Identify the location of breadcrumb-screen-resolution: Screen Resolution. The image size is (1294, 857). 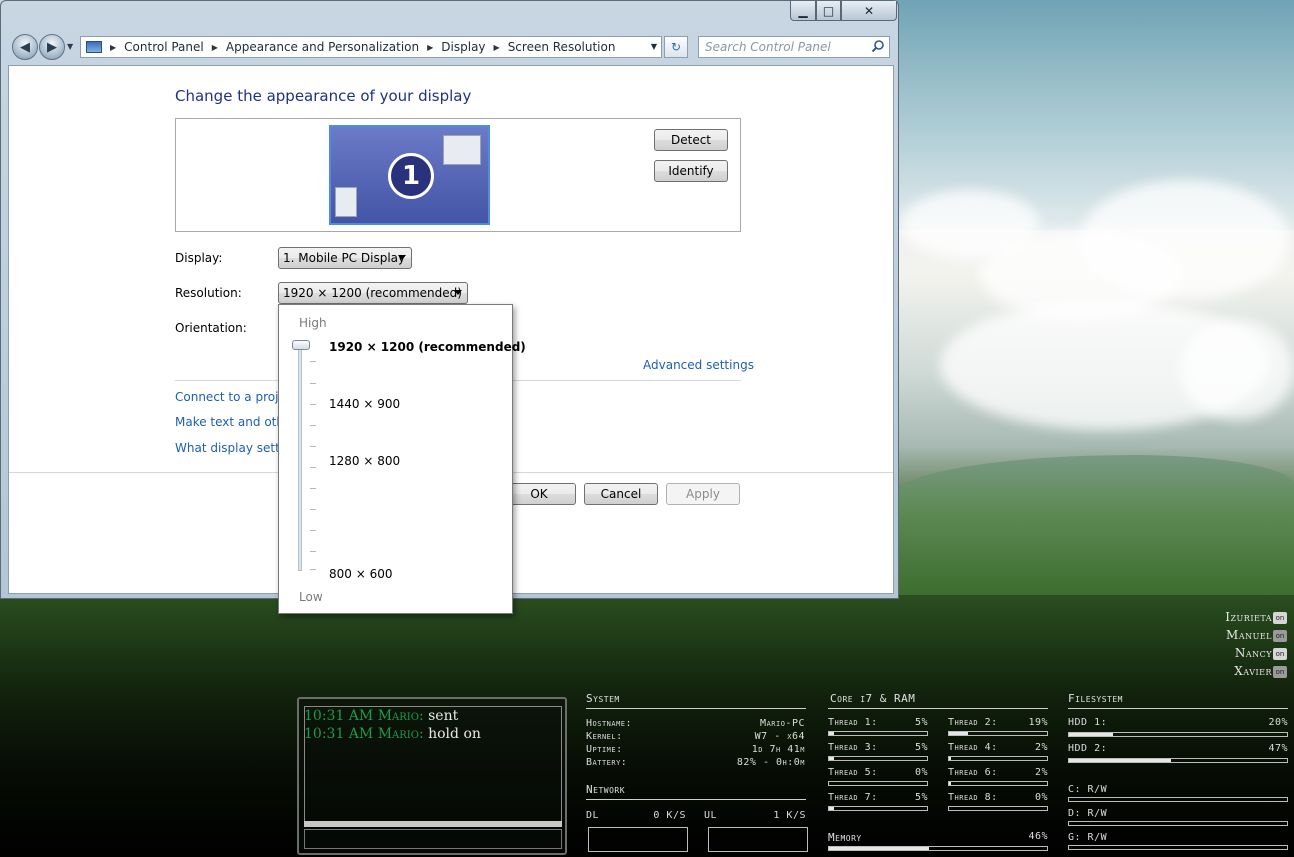
(562, 47).